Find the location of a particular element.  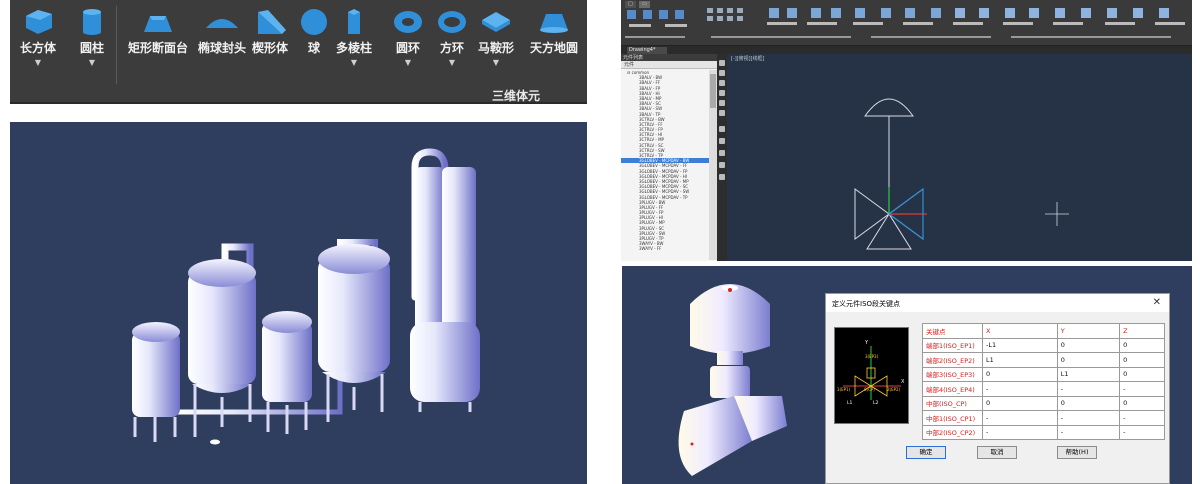

ribbon-tool-button: 球 is located at coordinates (314, 31).